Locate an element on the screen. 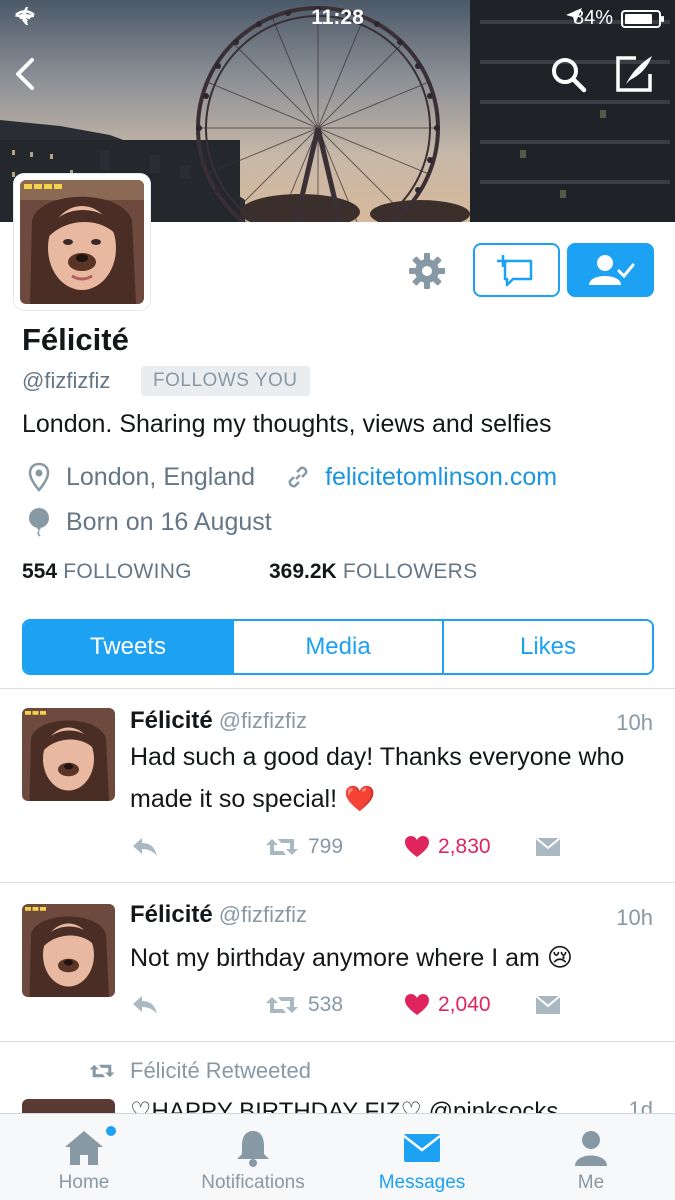 The width and height of the screenshot is (675, 1200). back-button is located at coordinates (26, 74).